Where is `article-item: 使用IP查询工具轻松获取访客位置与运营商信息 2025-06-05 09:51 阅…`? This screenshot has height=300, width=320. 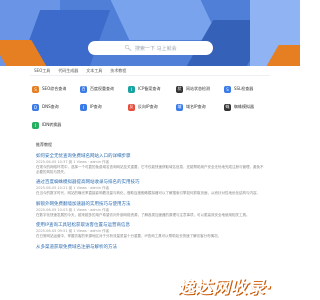 article-item: 使用IP查询工具轻松获取访客位置与运营商信息 2025-06-05 09:51 阅… is located at coordinates (150, 231).